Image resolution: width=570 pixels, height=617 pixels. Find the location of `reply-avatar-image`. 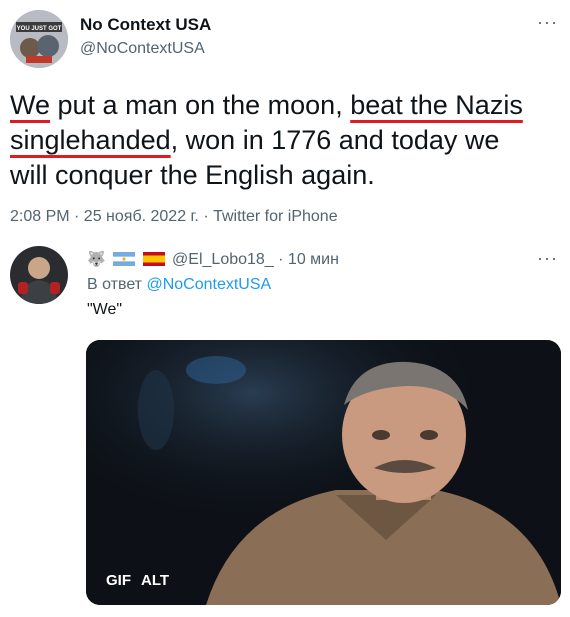

reply-avatar-image is located at coordinates (39, 275).